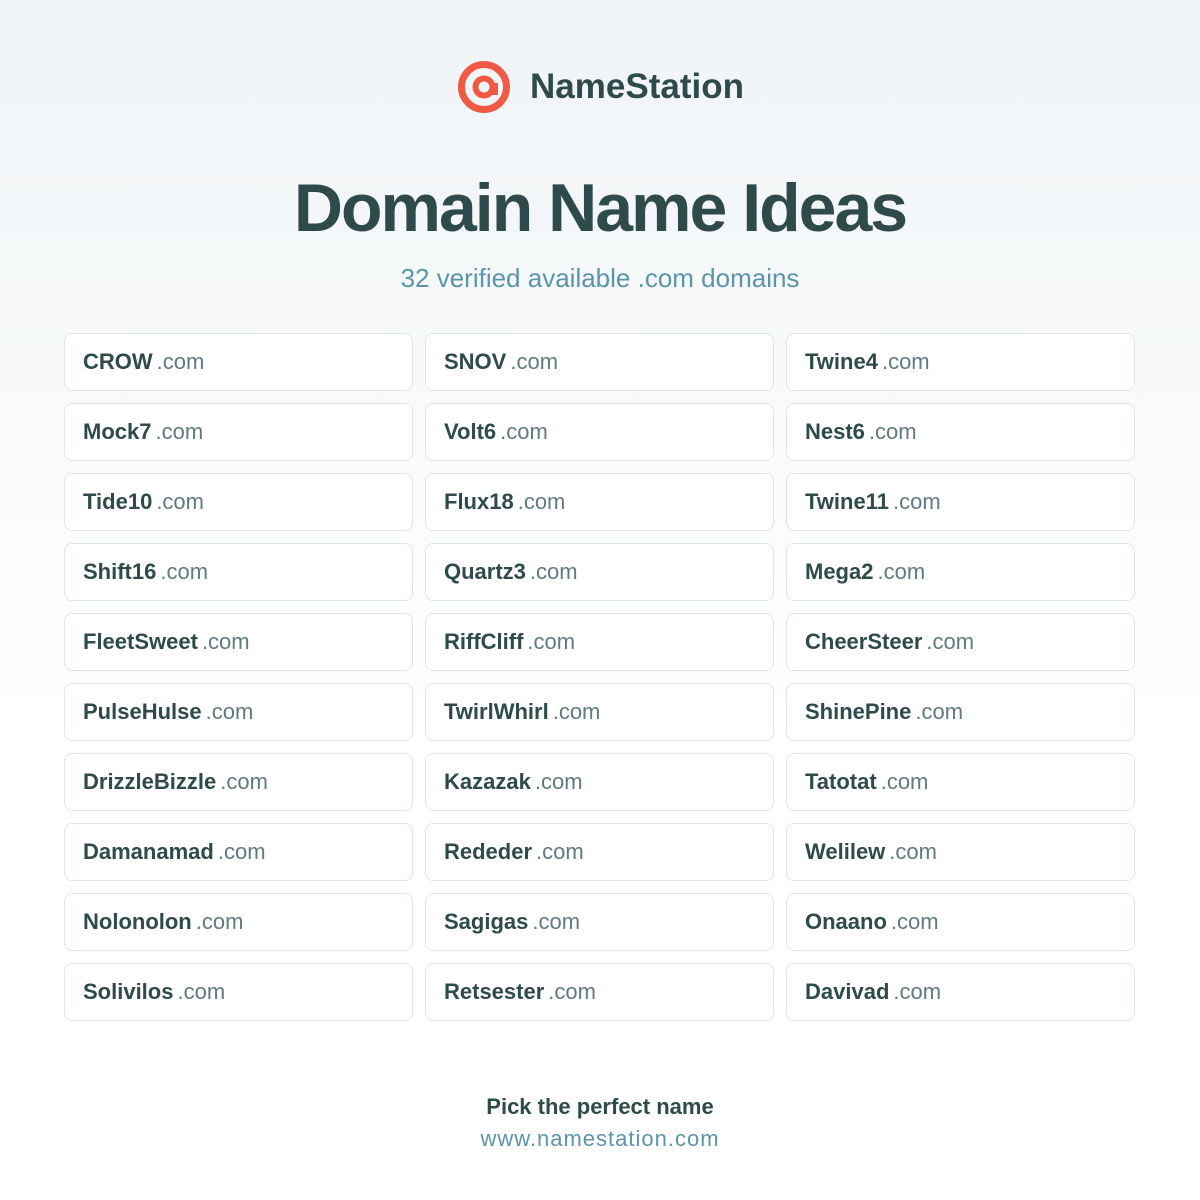 This screenshot has height=1200, width=1200. What do you see at coordinates (140, 641) in the screenshot?
I see `domain-name: FleetSweet` at bounding box center [140, 641].